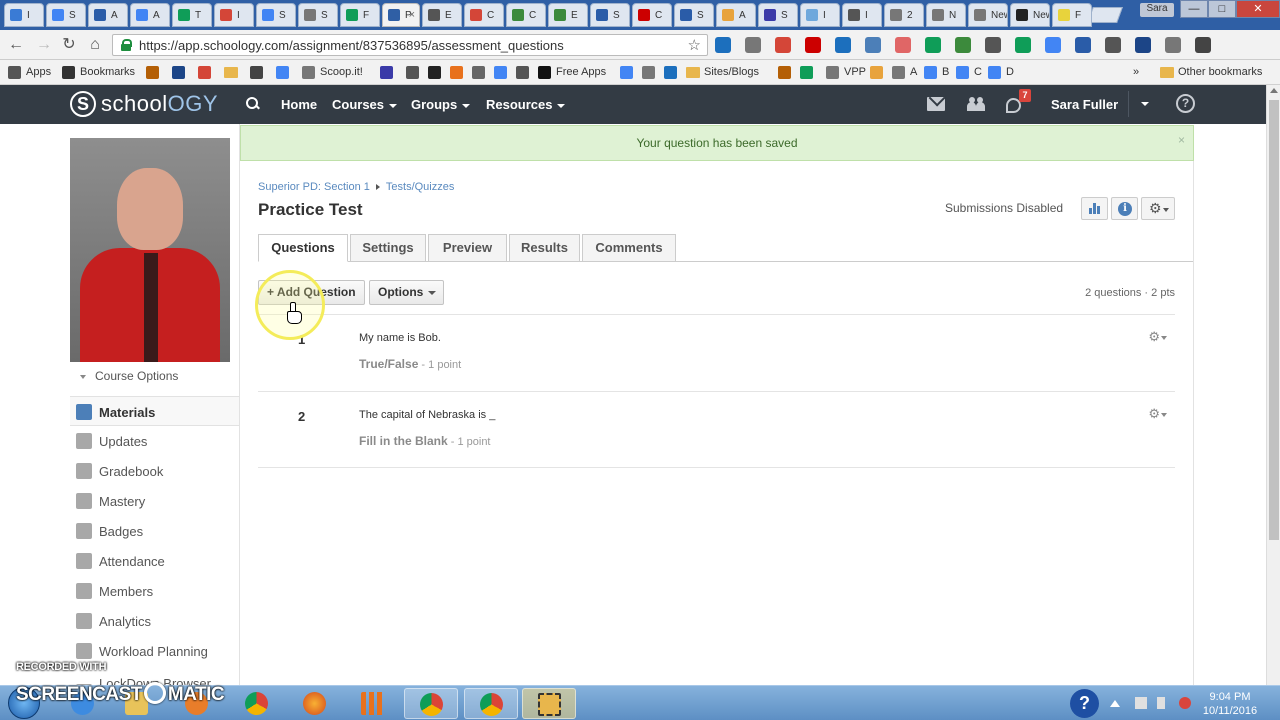 The height and width of the screenshot is (720, 1280). I want to click on tab-questions: Questions, so click(303, 248).